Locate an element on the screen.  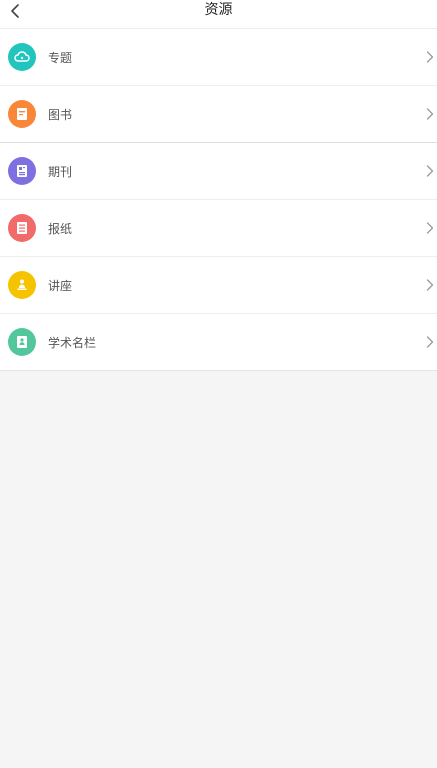
list-item-academic-columns: 学术名栏 is located at coordinates (218, 342).